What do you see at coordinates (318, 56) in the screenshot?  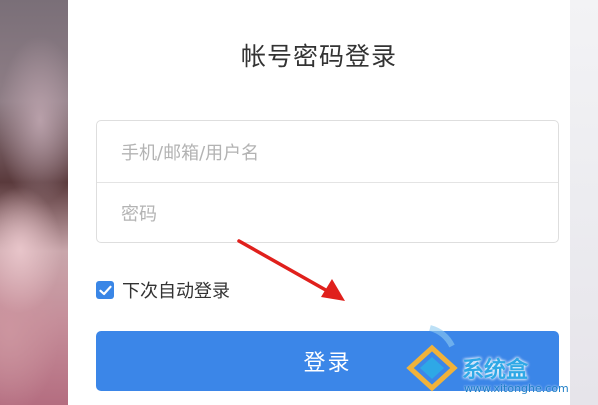 I see `login-title: 帐号密码登录` at bounding box center [318, 56].